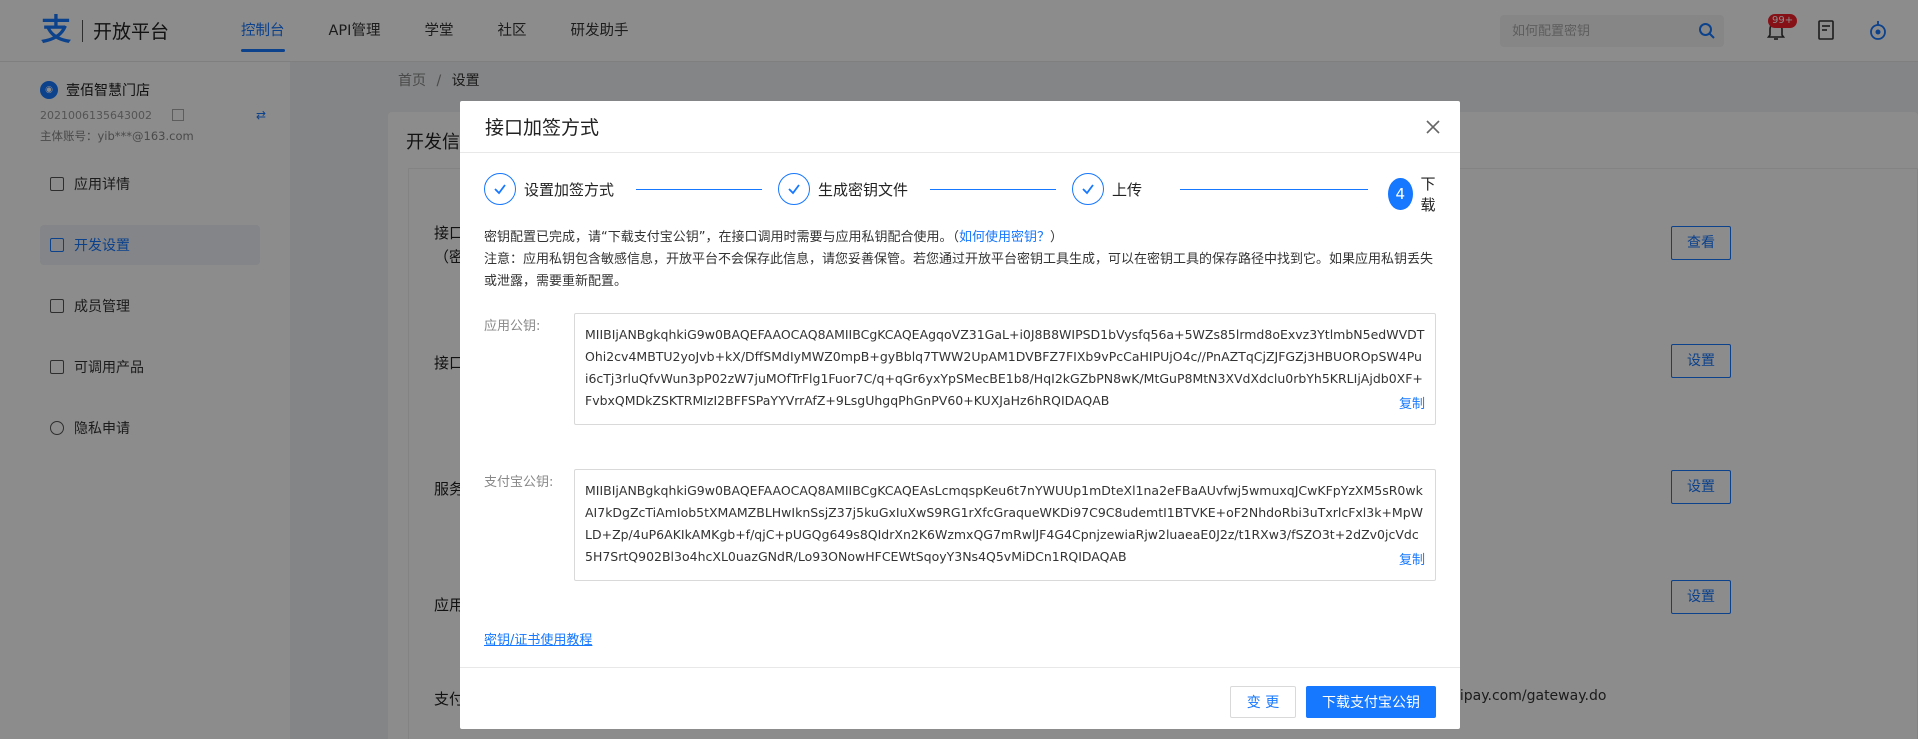  What do you see at coordinates (1400, 194) in the screenshot?
I see `step-number: 4` at bounding box center [1400, 194].